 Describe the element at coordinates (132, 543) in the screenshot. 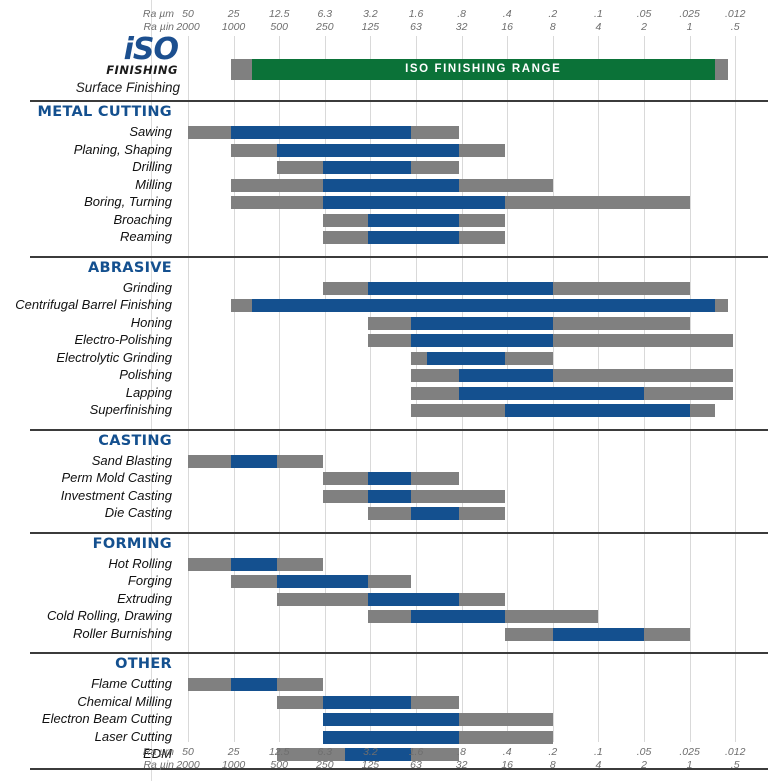

I see `section-heading-forming: FORMING` at that location.